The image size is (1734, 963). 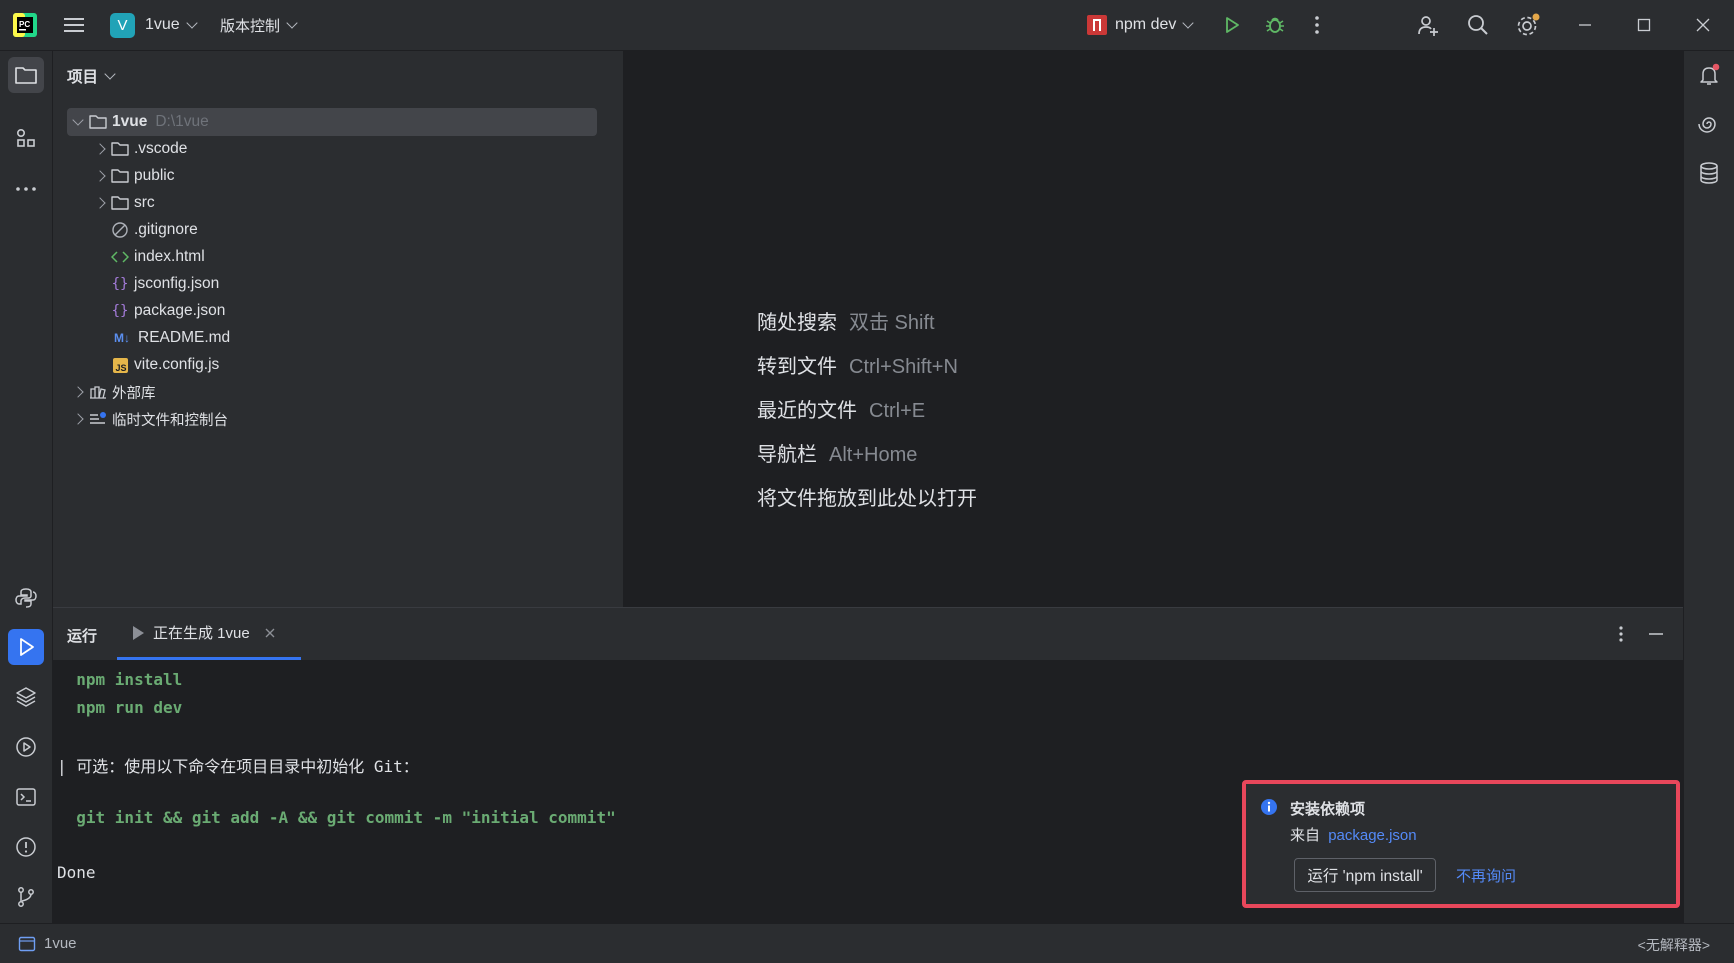 What do you see at coordinates (867, 496) in the screenshot?
I see `hint-drop-files: 将文件拖放到此处以打开` at bounding box center [867, 496].